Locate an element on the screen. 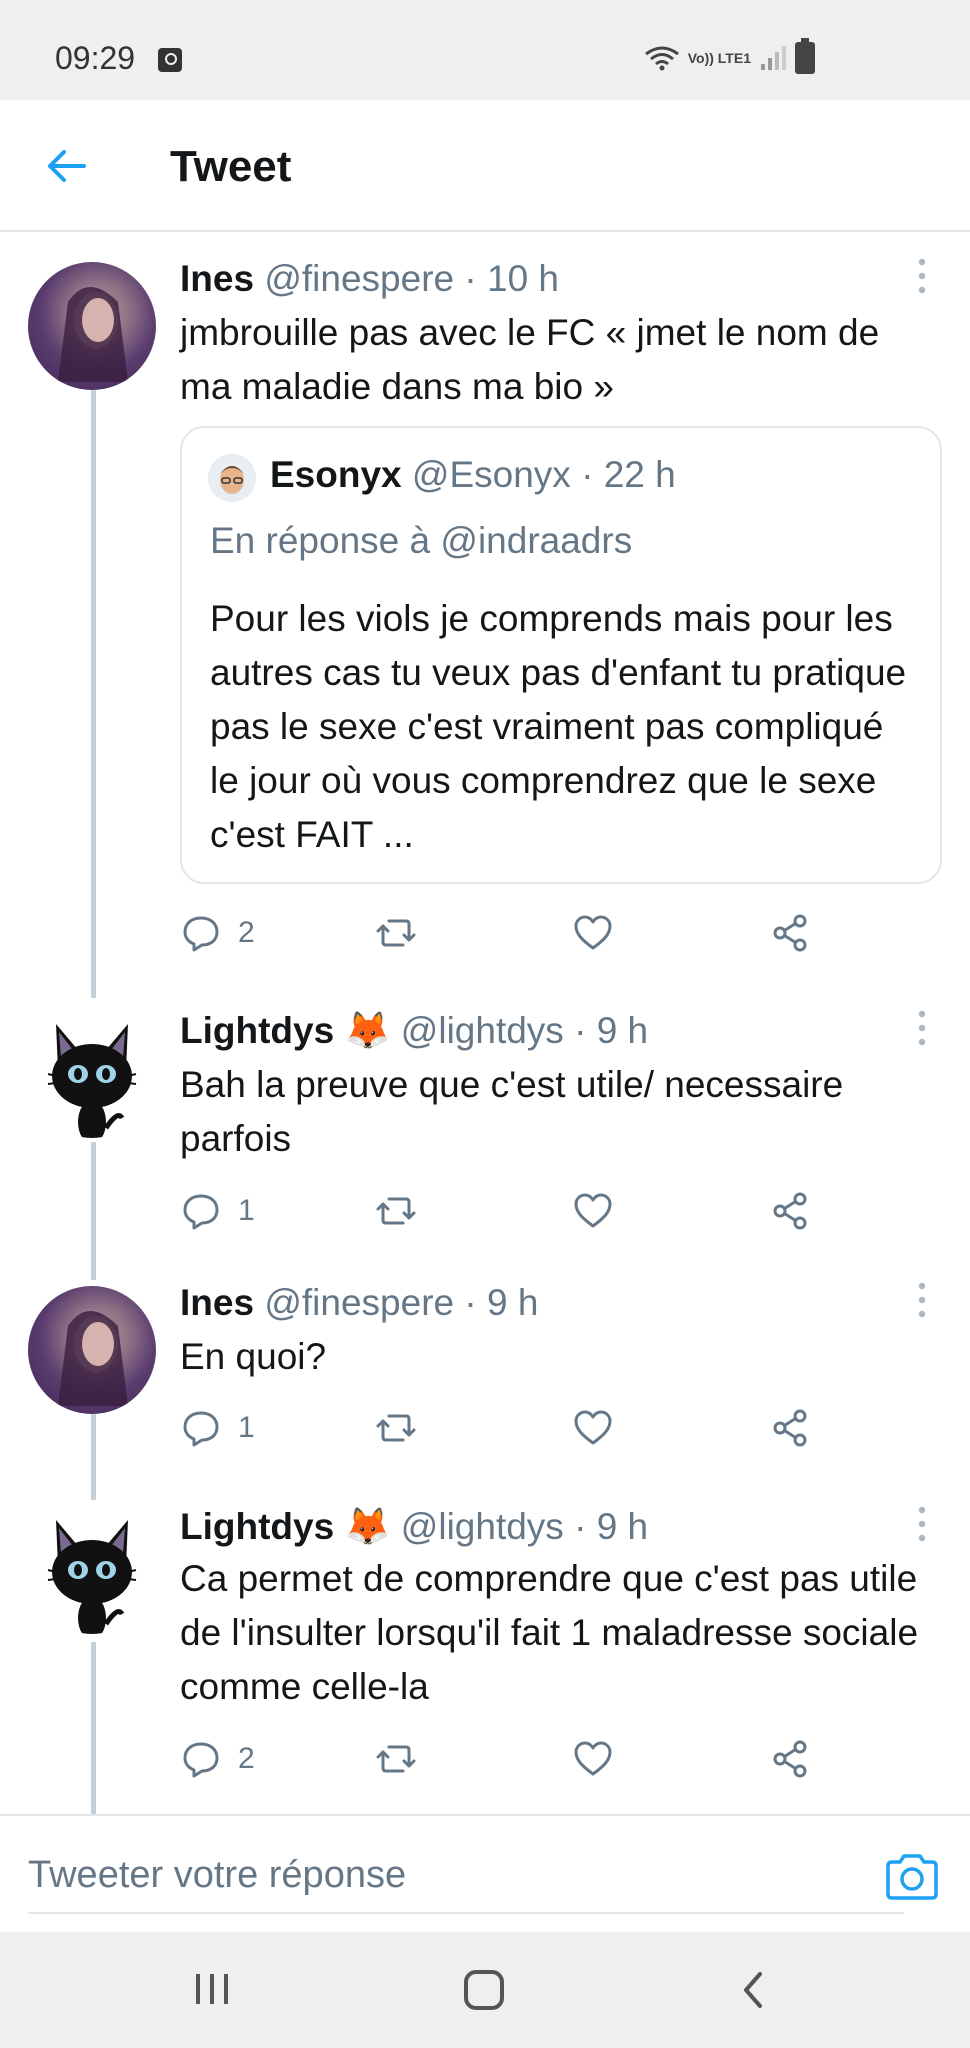 Image resolution: width=970 pixels, height=2048 pixels. network-label: Vo)) LTE1 is located at coordinates (719, 58).